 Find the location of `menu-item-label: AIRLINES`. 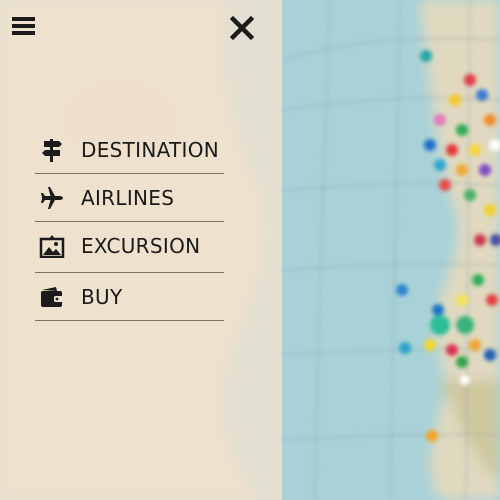

menu-item-label: AIRLINES is located at coordinates (128, 198).